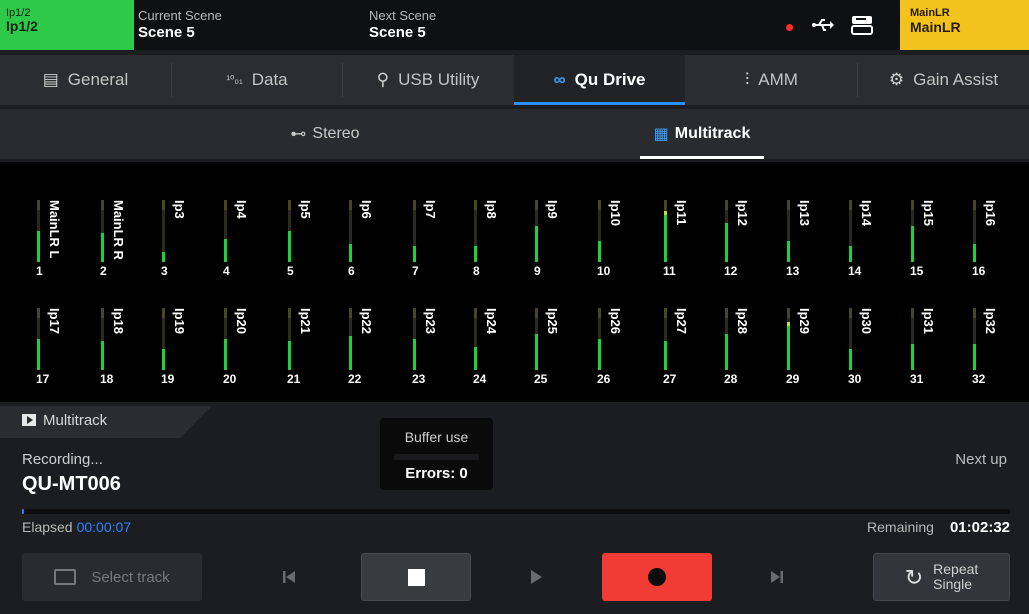  I want to click on record-icon, so click(657, 577).